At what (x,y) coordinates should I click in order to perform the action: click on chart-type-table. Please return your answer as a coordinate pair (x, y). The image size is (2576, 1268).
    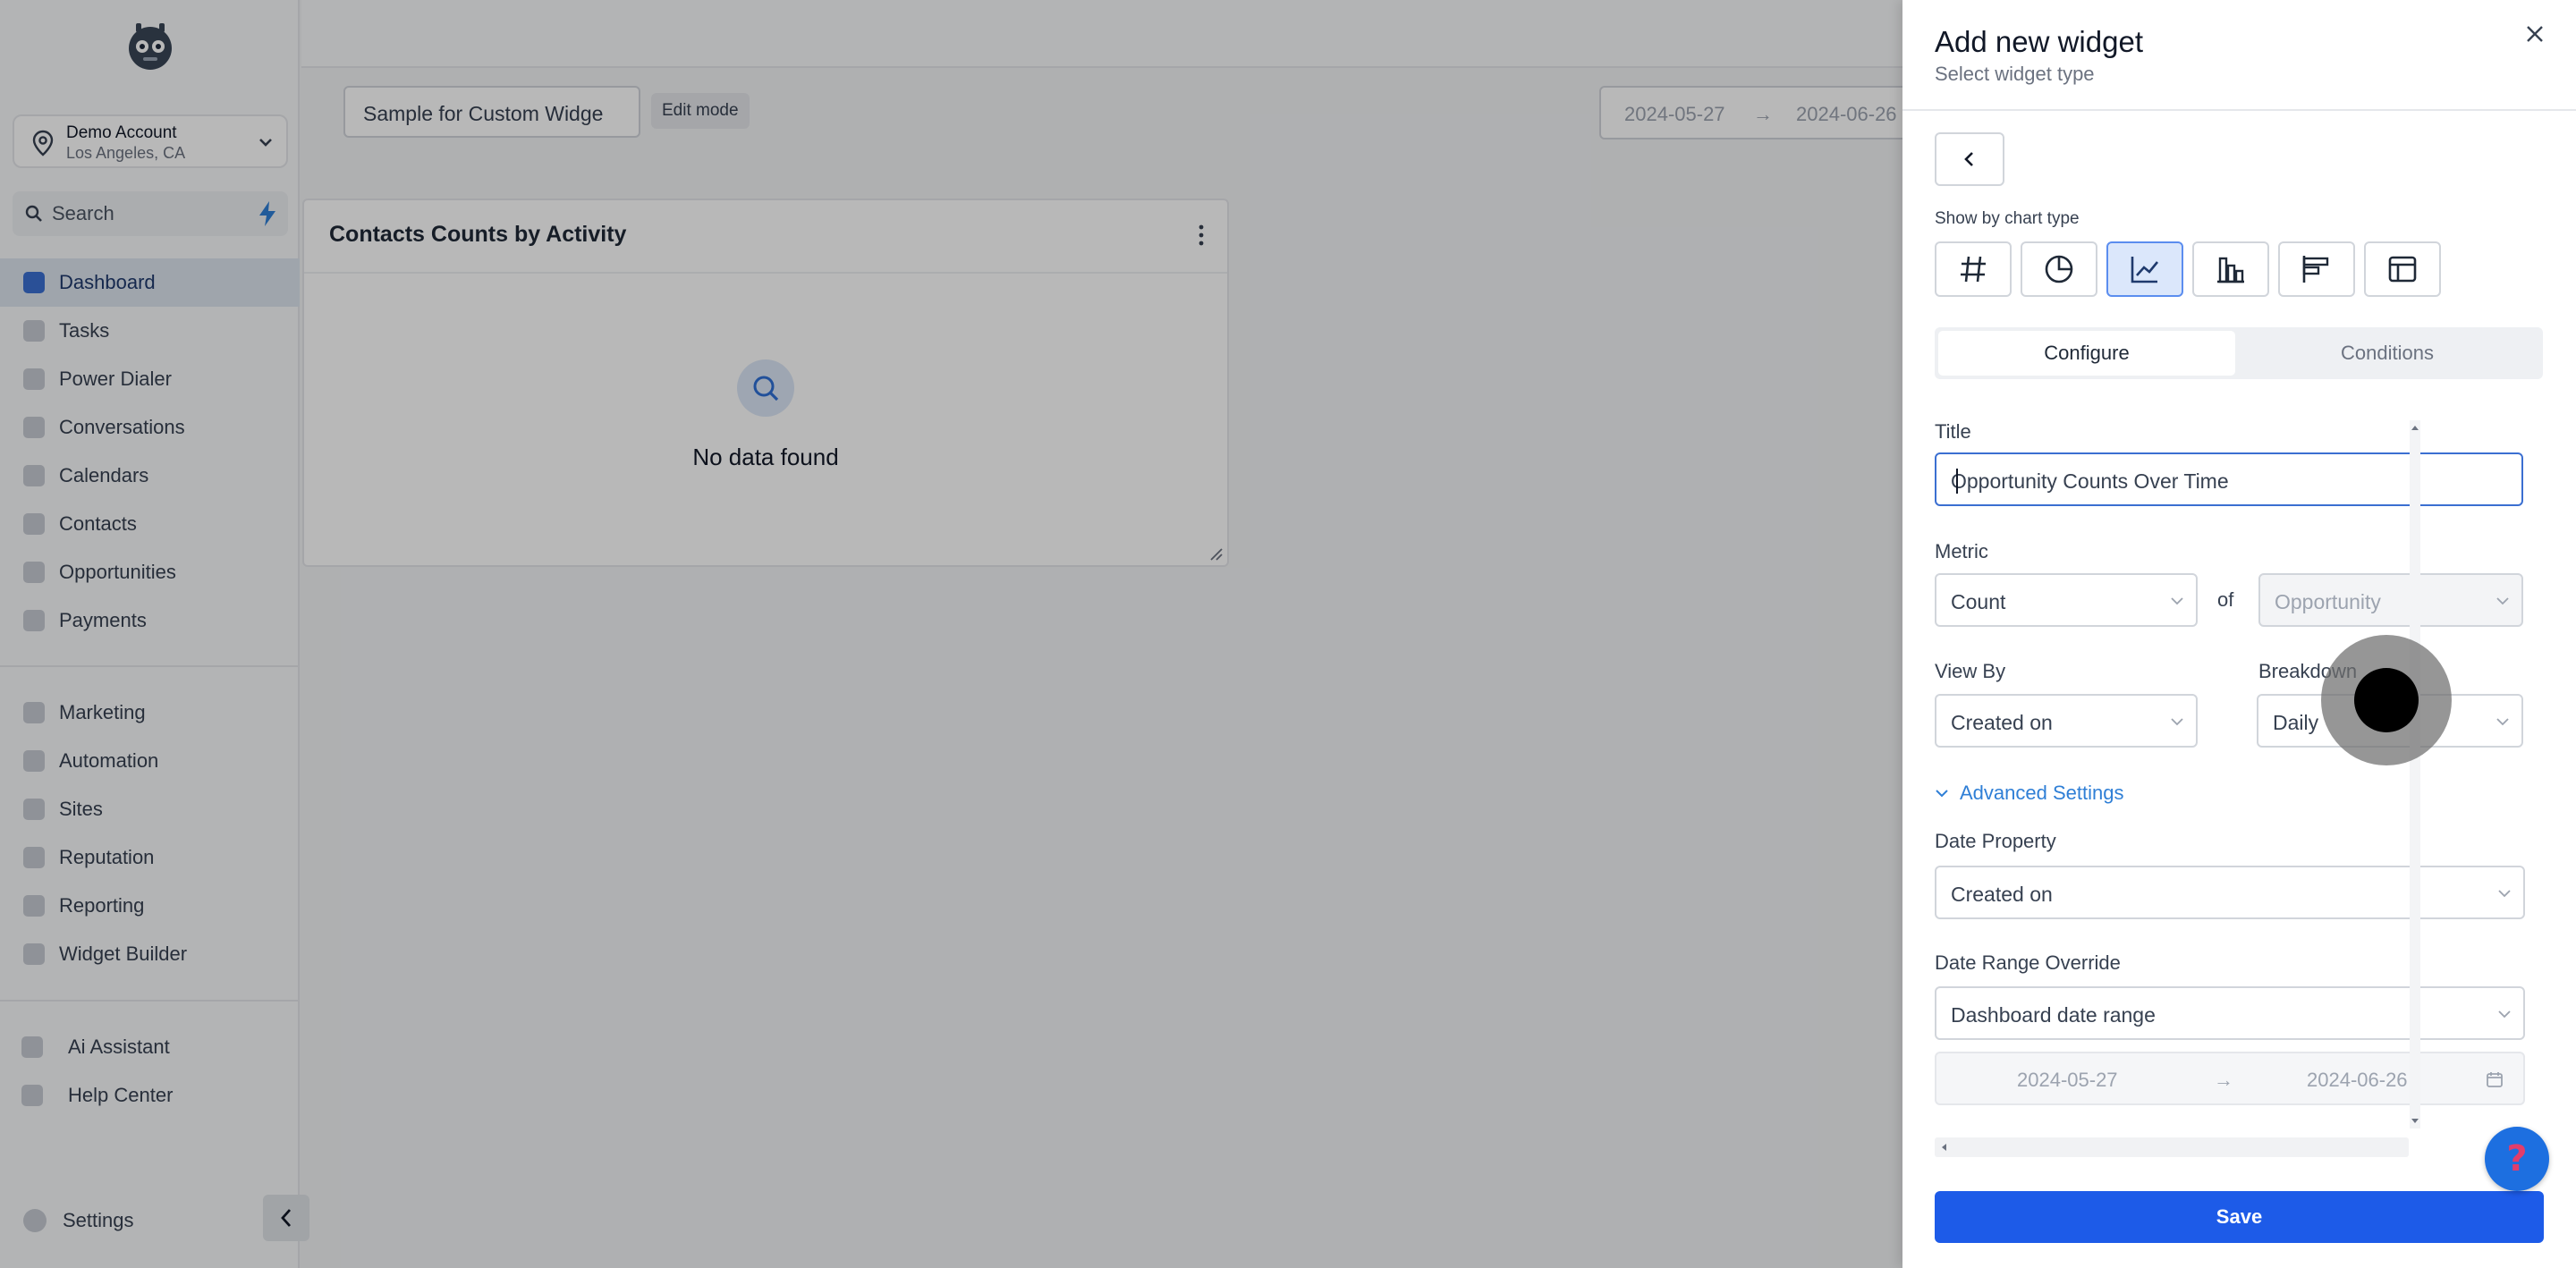
    Looking at the image, I should click on (2402, 269).